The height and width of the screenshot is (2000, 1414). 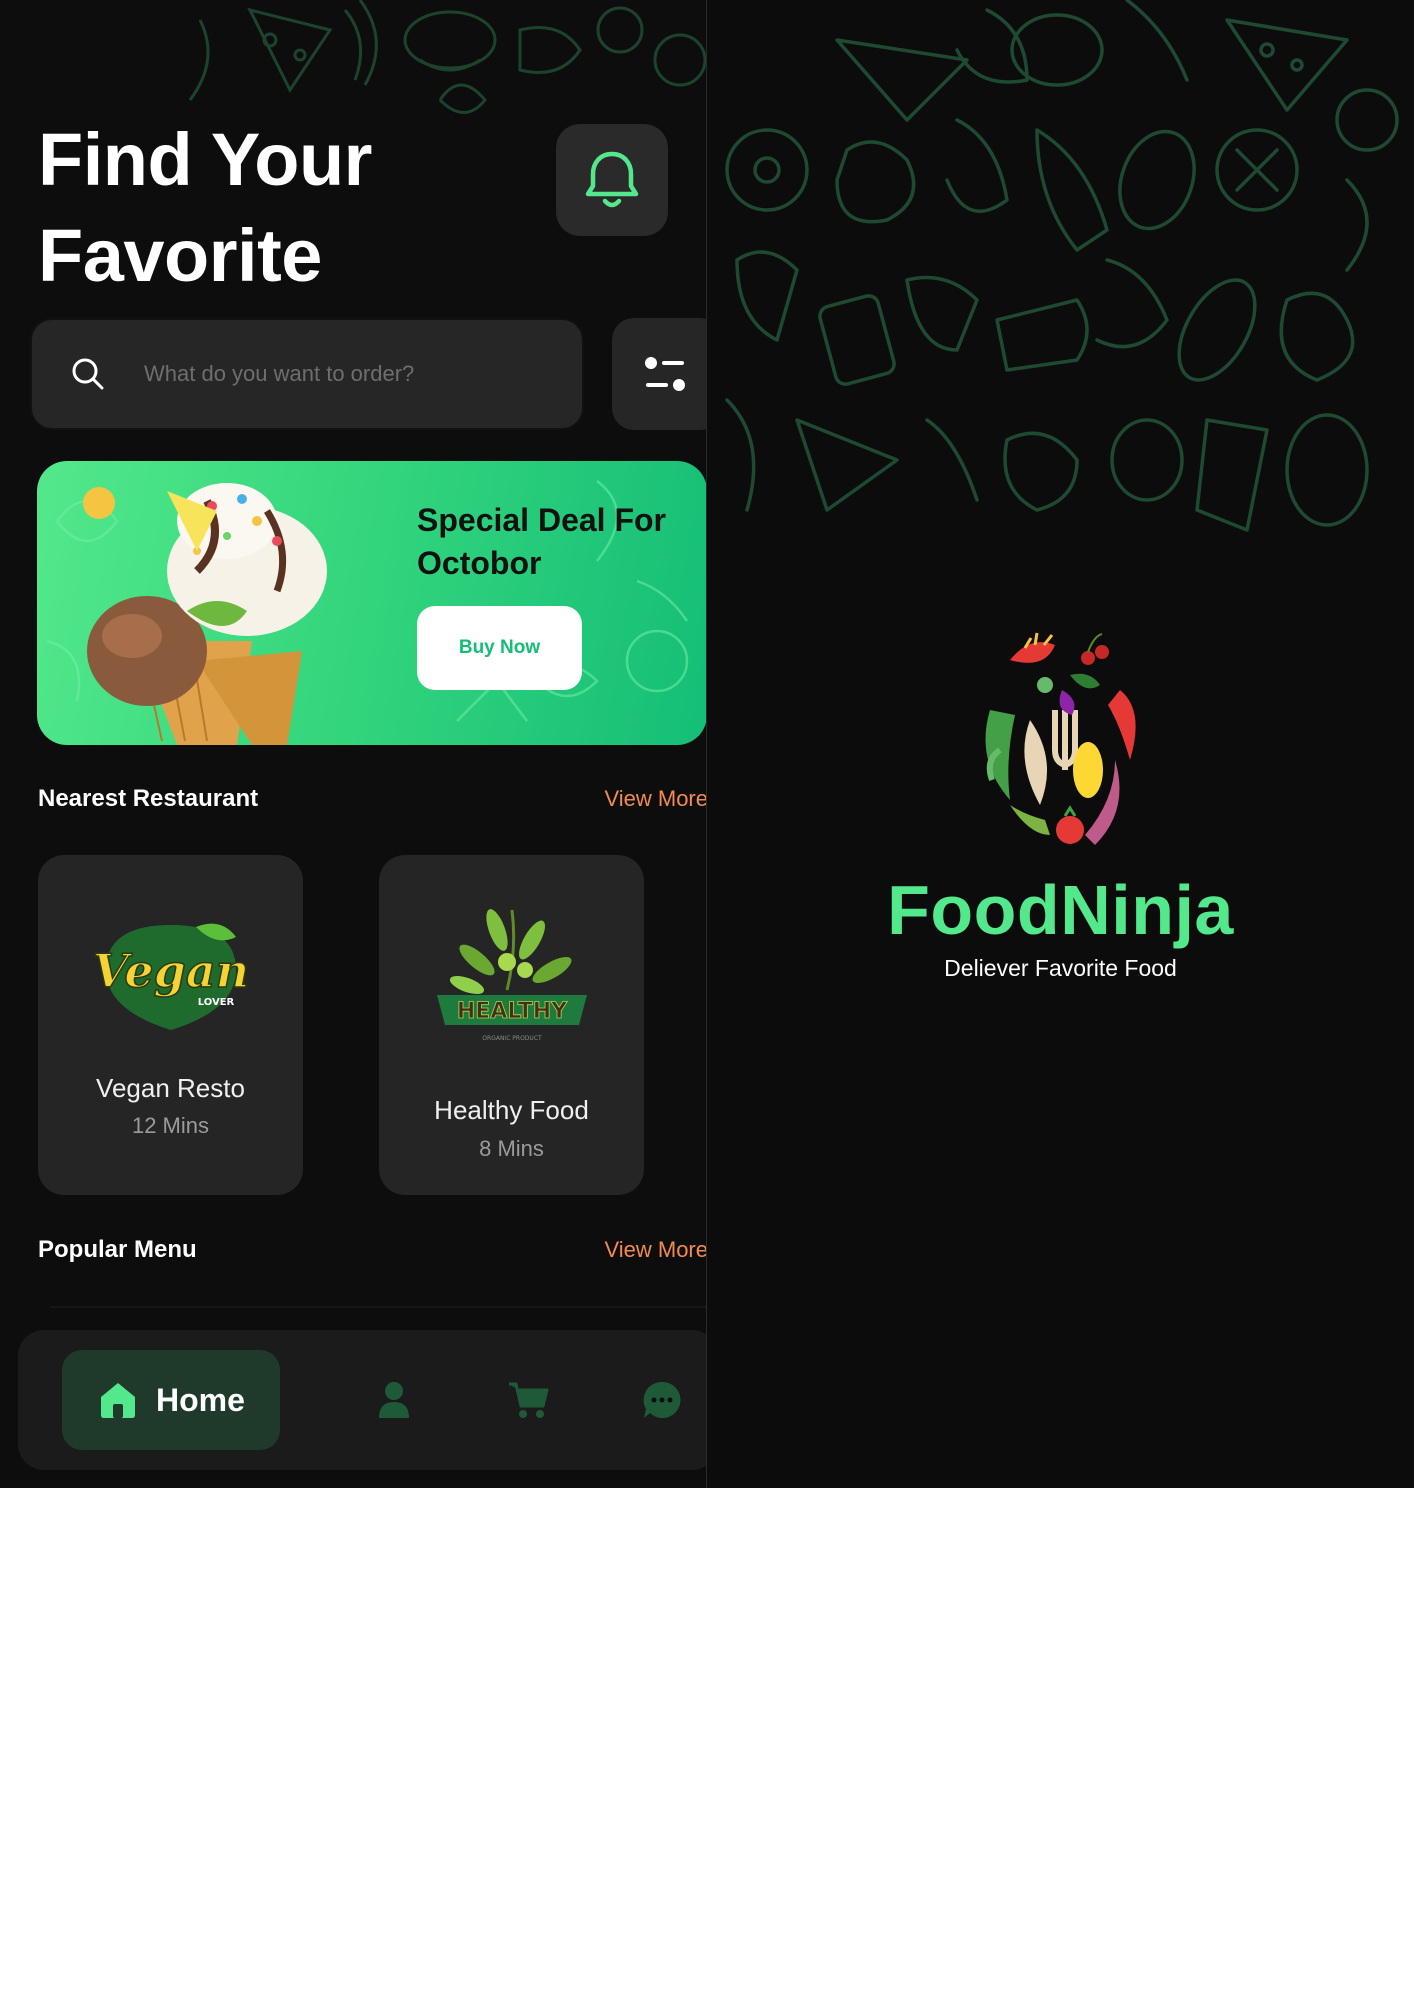 I want to click on restaurant-card-vegan: Vegan LOVER Vegan Resto 12 Mins, so click(x=170, y=1025).